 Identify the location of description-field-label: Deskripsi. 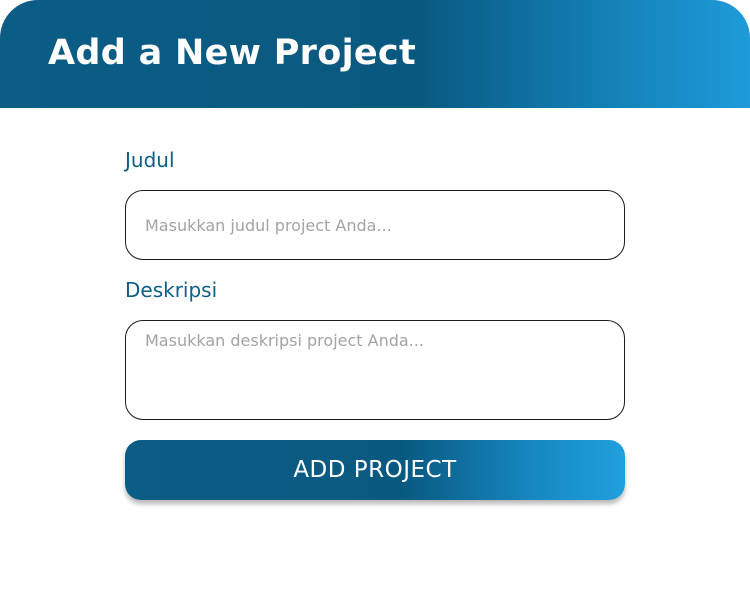
(171, 290).